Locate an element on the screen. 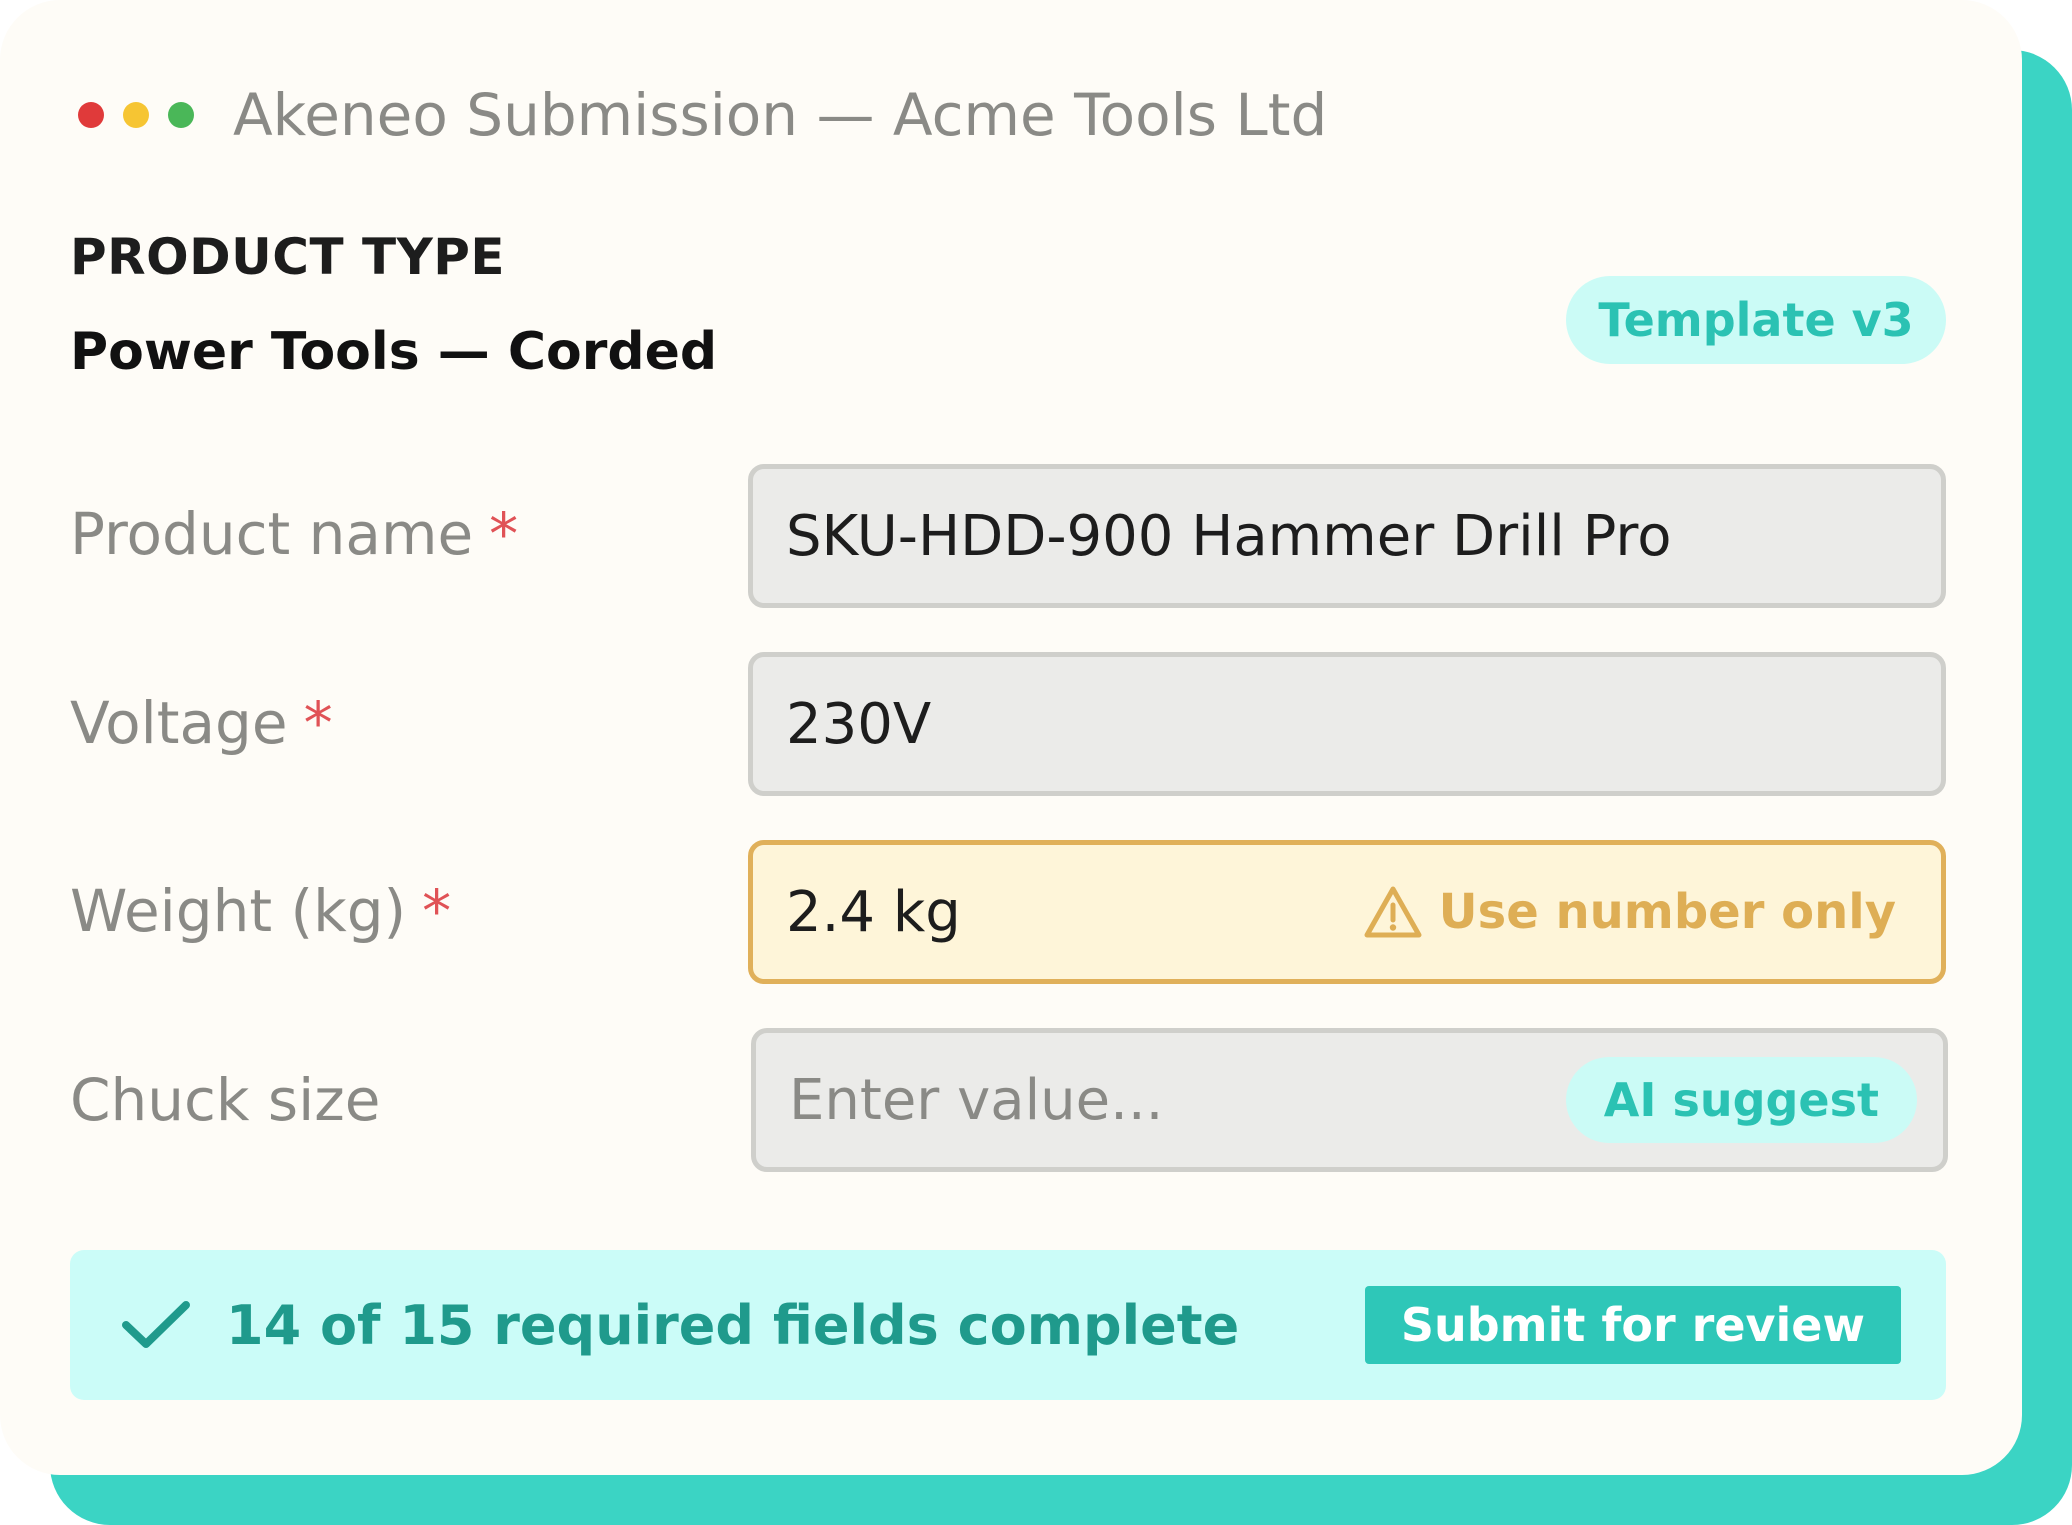  weight-label-text: Weight (kg) is located at coordinates (238, 911).